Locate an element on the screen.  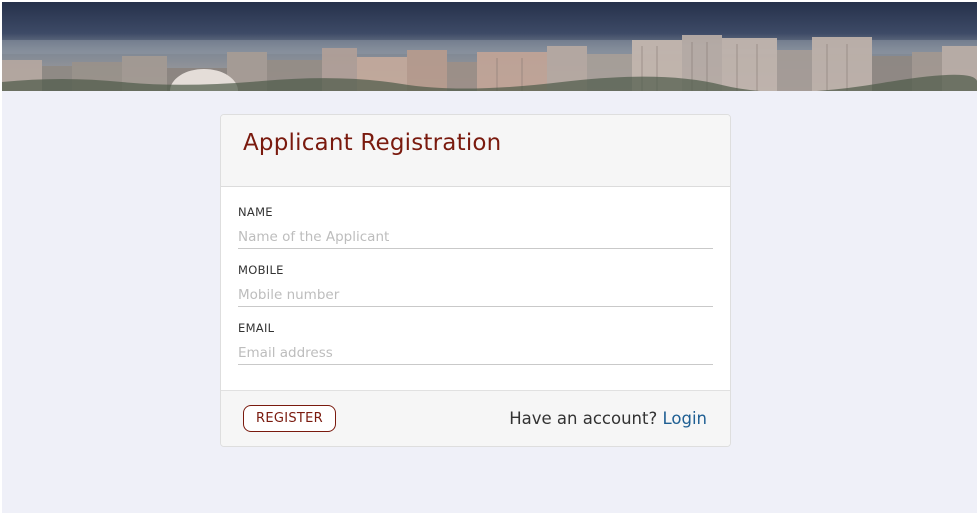
mobile-input is located at coordinates (475, 295).